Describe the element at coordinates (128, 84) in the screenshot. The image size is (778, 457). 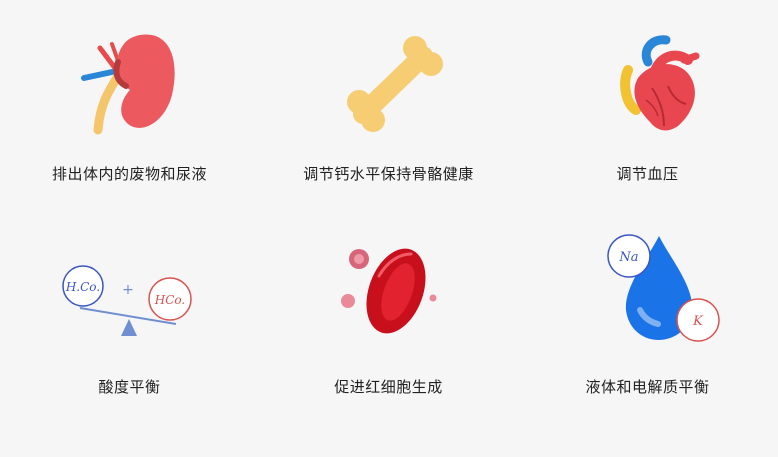
I see `kidney-icon` at that location.